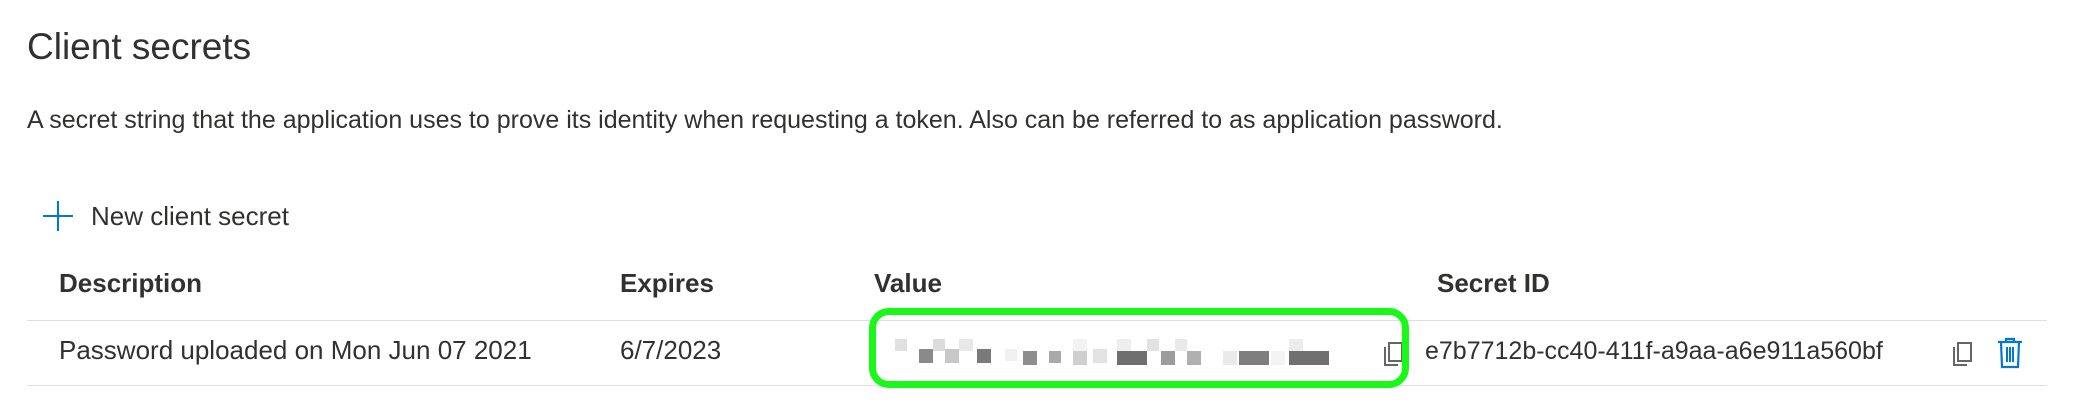 Image resolution: width=2096 pixels, height=420 pixels. I want to click on copy-secret-id-icon, so click(1963, 353).